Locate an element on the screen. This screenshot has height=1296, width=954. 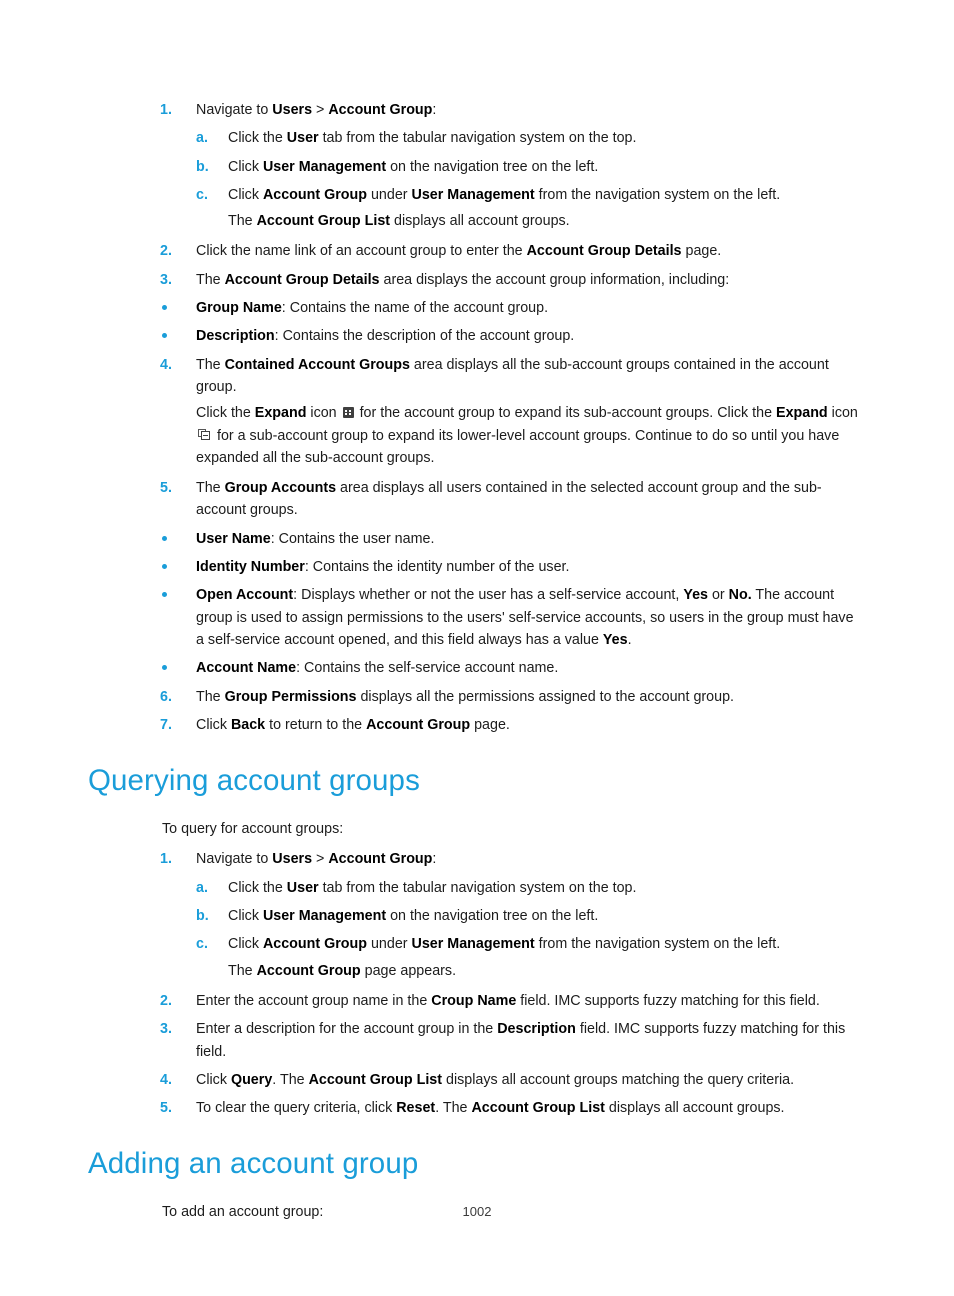
step-marker: 4. is located at coordinates (166, 1079).